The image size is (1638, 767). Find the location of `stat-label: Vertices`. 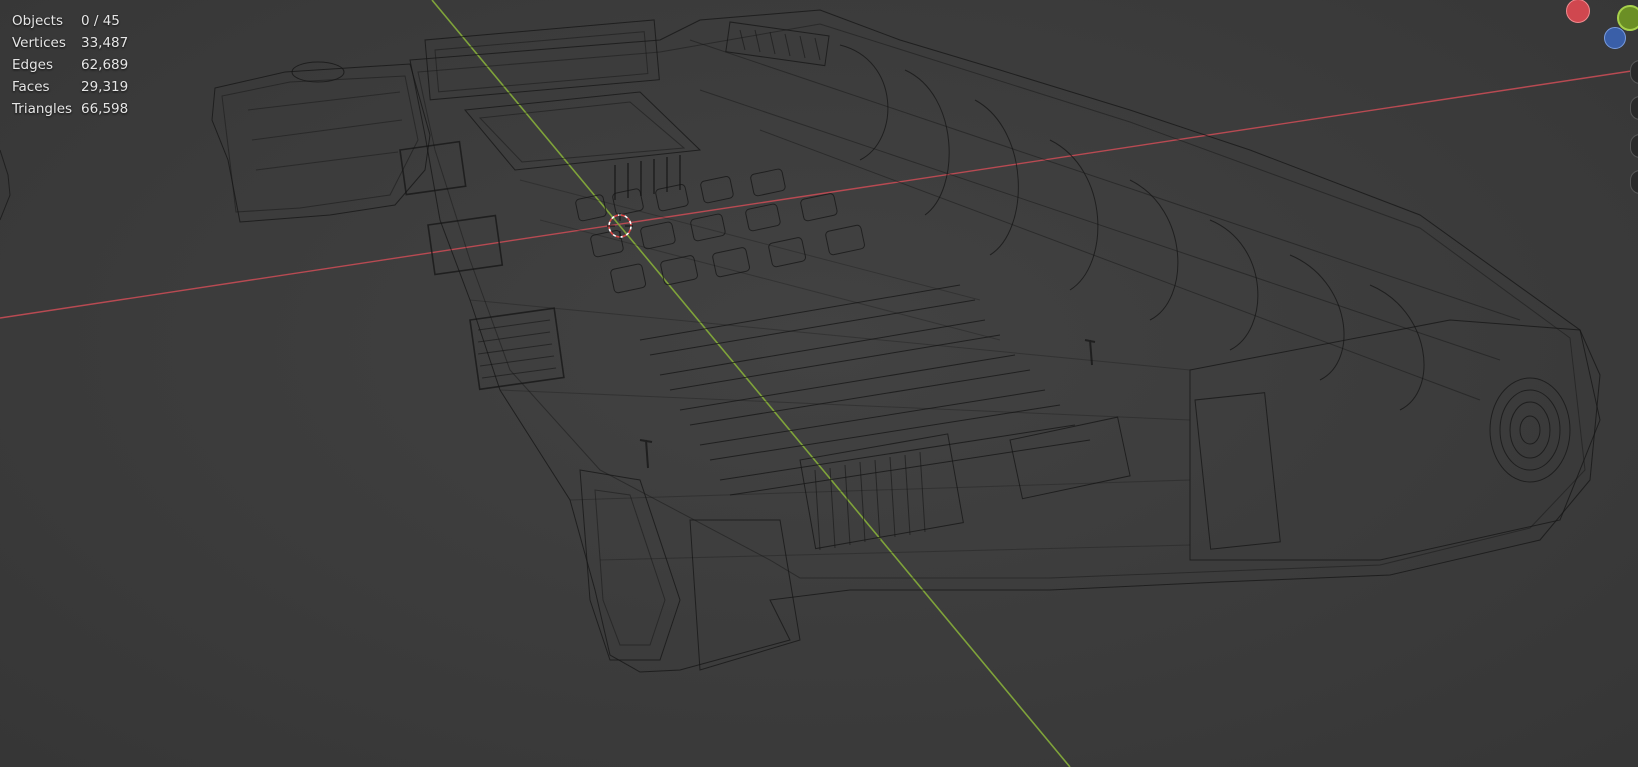

stat-label: Vertices is located at coordinates (39, 43).